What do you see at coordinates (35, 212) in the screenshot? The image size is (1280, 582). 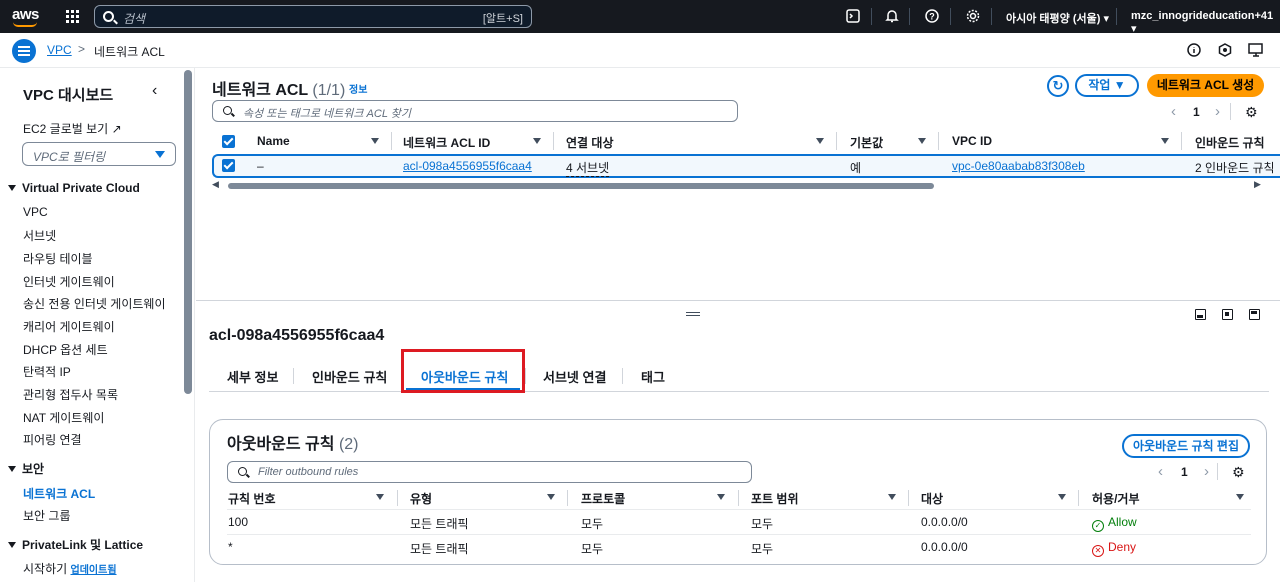 I see `sidebar-item-vpc: VPC` at bounding box center [35, 212].